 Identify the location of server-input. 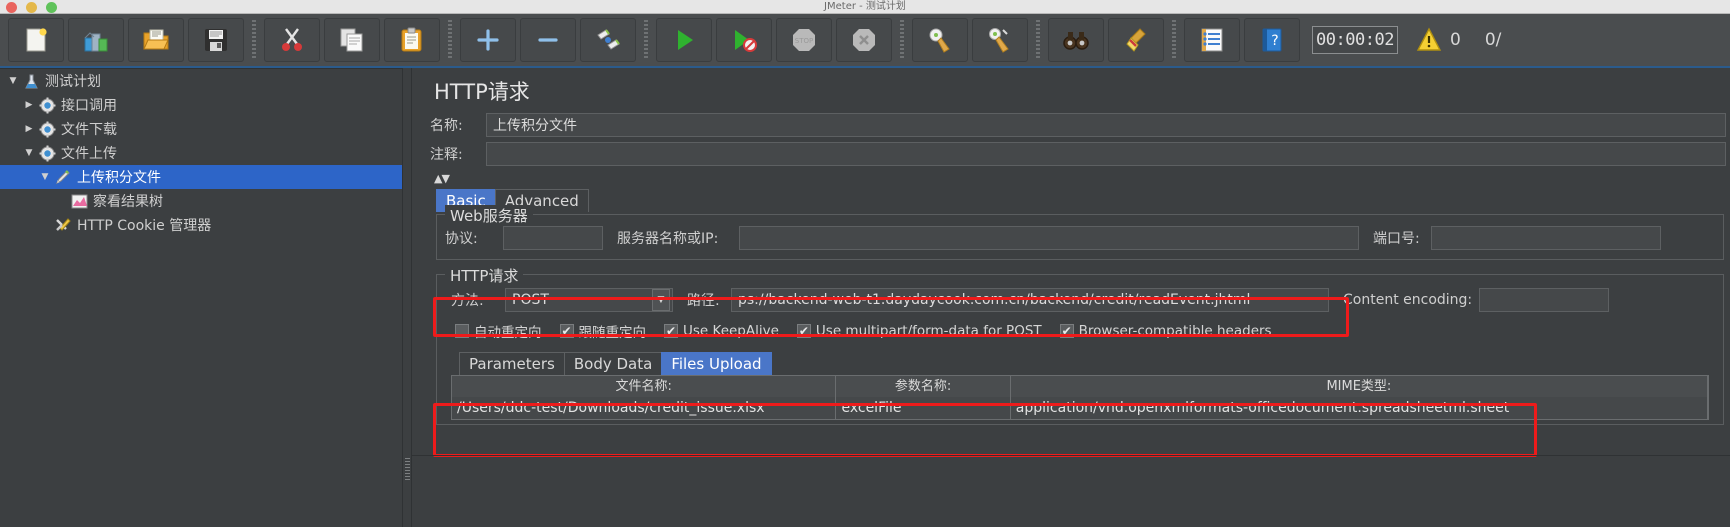
(1049, 238).